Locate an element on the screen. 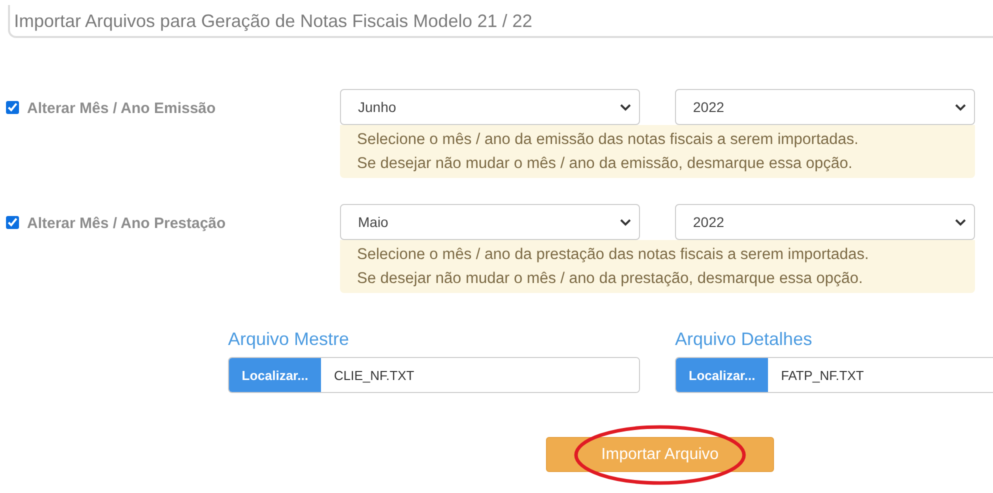  file-label: Arquivo Detalhes is located at coordinates (744, 339).